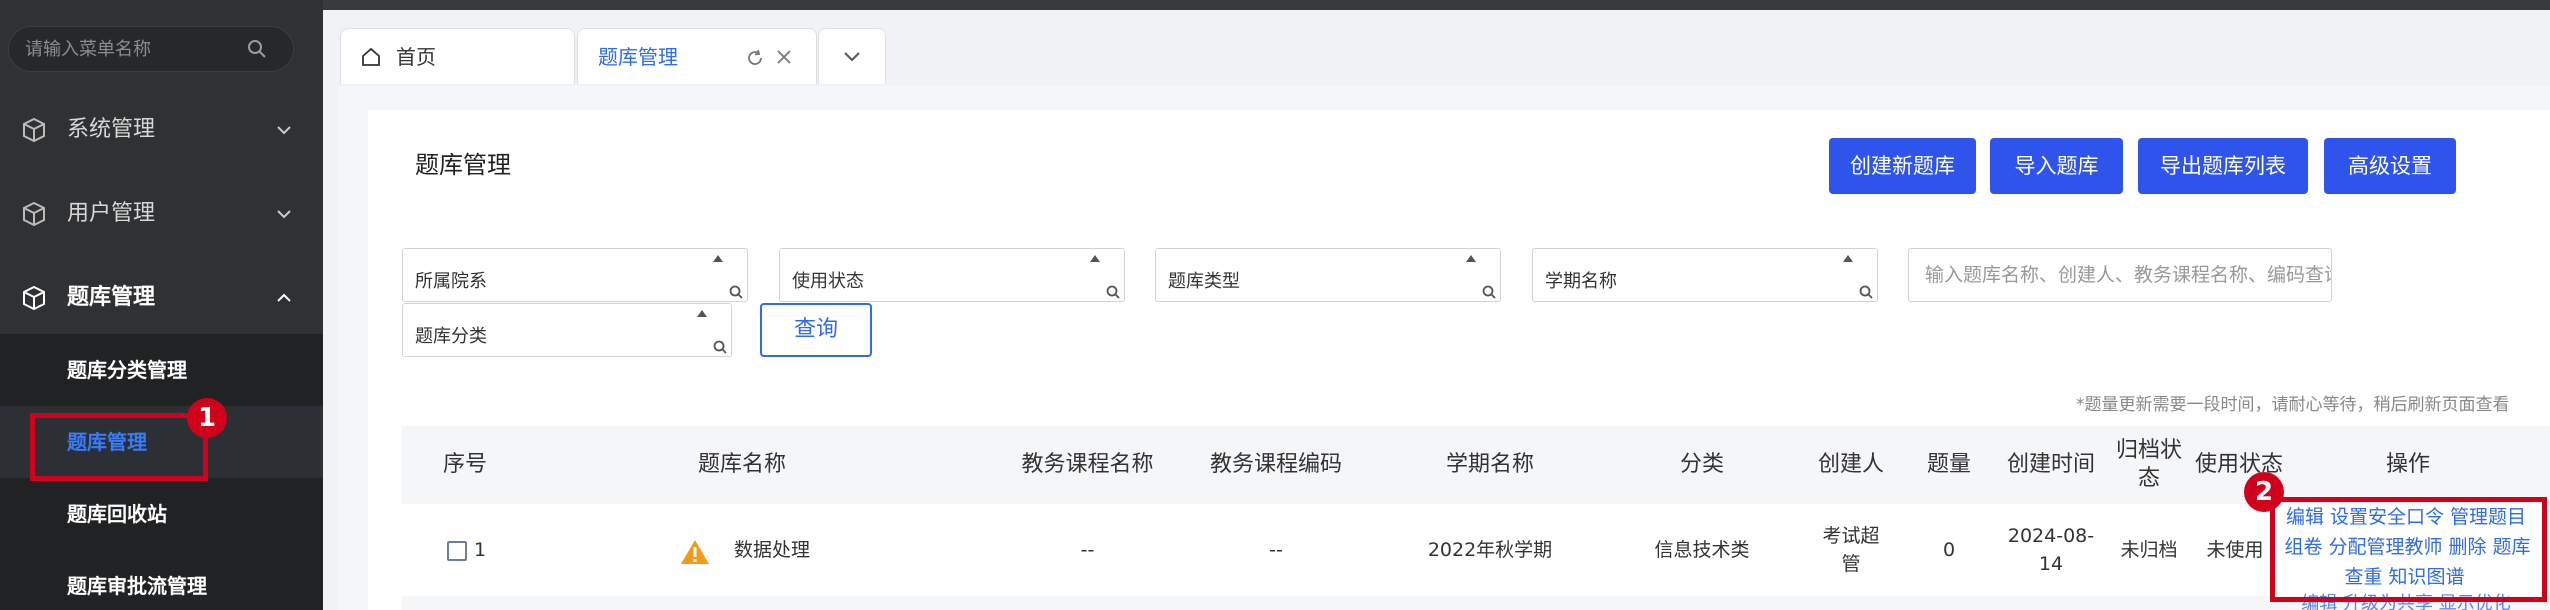 The width and height of the screenshot is (2550, 610). I want to click on page-title: 题库管理, so click(463, 165).